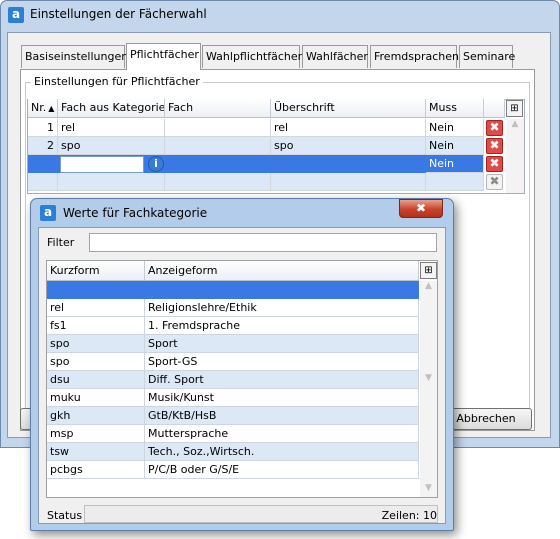 The image size is (560, 539). I want to click on table-cell-kurzform: msp, so click(96, 434).